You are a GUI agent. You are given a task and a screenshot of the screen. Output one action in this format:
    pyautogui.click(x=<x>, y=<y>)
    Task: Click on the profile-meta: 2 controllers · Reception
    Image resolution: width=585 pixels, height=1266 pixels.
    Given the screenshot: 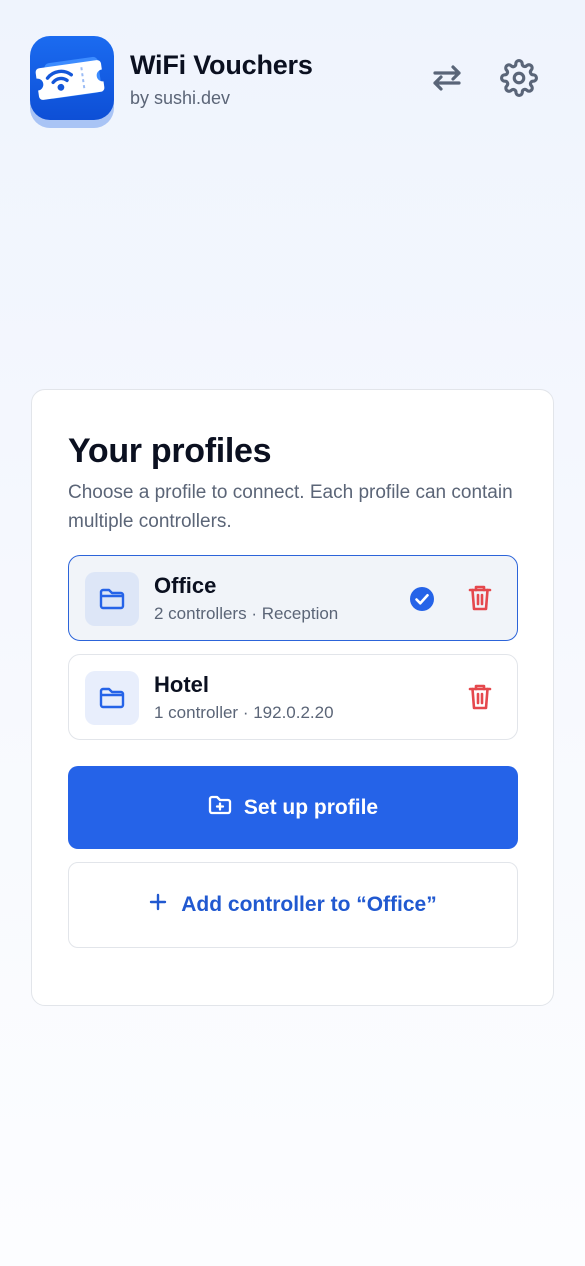 What is the action you would take?
    pyautogui.click(x=246, y=613)
    